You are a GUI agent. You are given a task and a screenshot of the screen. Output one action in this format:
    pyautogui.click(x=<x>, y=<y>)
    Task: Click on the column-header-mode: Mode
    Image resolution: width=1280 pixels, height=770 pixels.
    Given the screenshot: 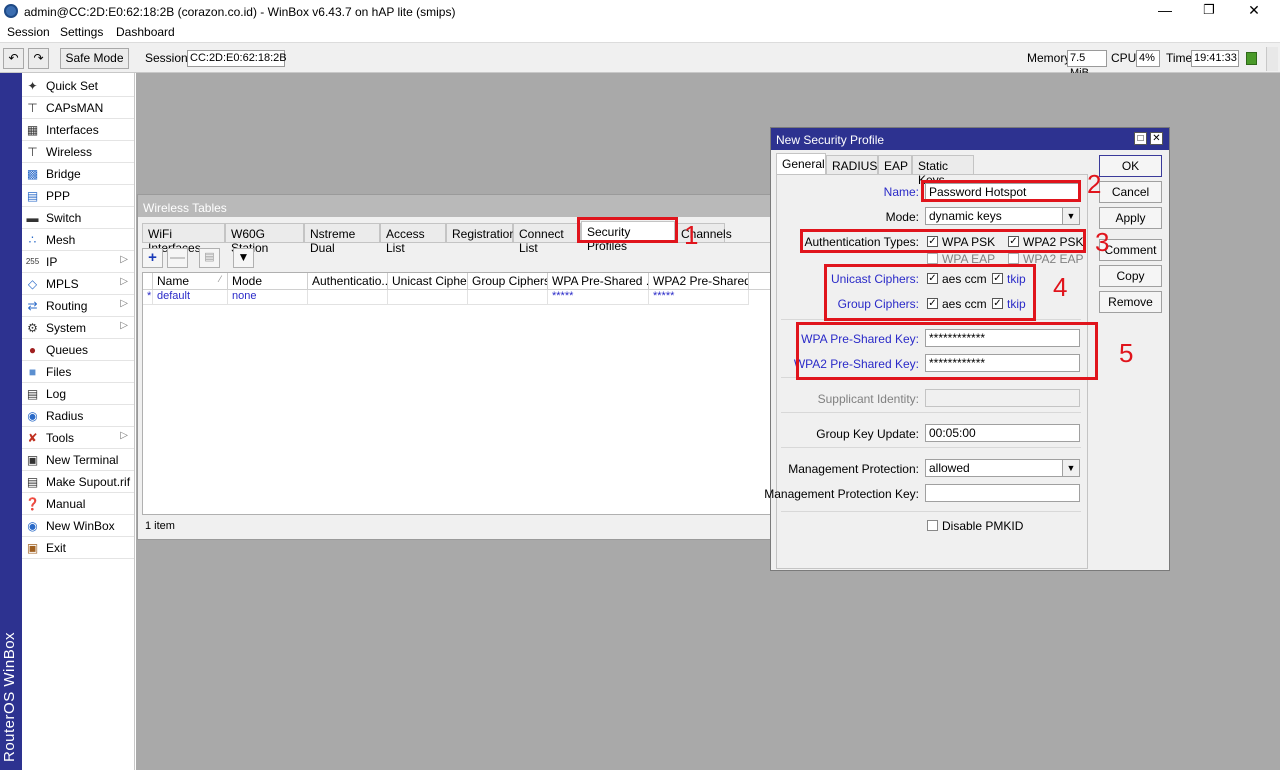 What is the action you would take?
    pyautogui.click(x=268, y=281)
    